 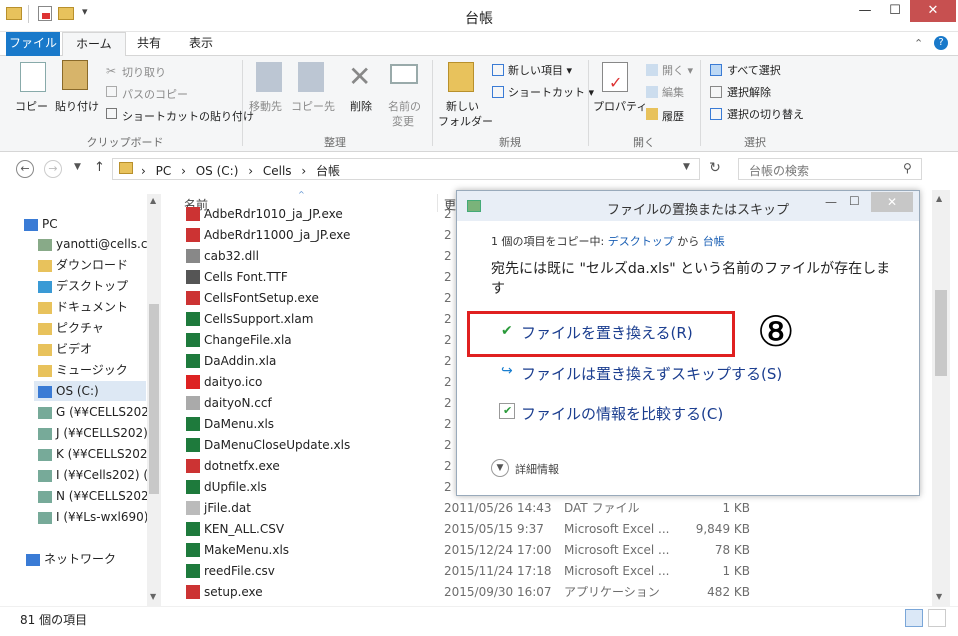 I want to click on copy-path-button: パスのコピー, so click(x=155, y=94).